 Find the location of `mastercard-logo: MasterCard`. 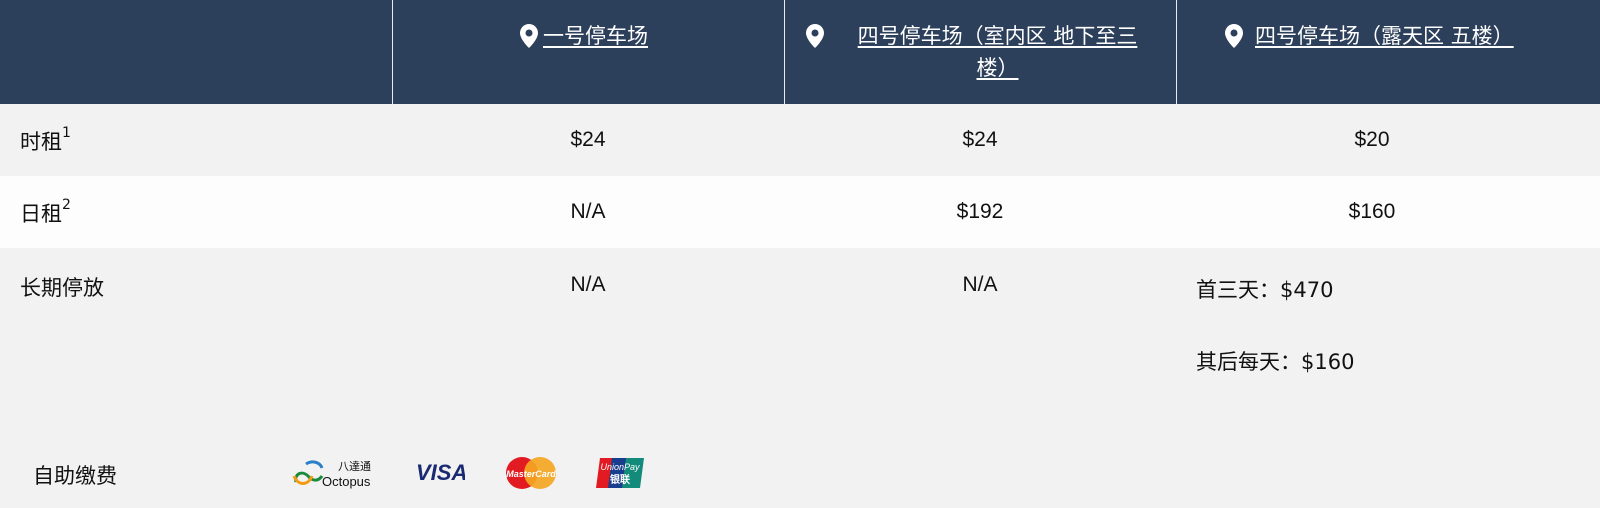

mastercard-logo: MasterCard is located at coordinates (531, 473).